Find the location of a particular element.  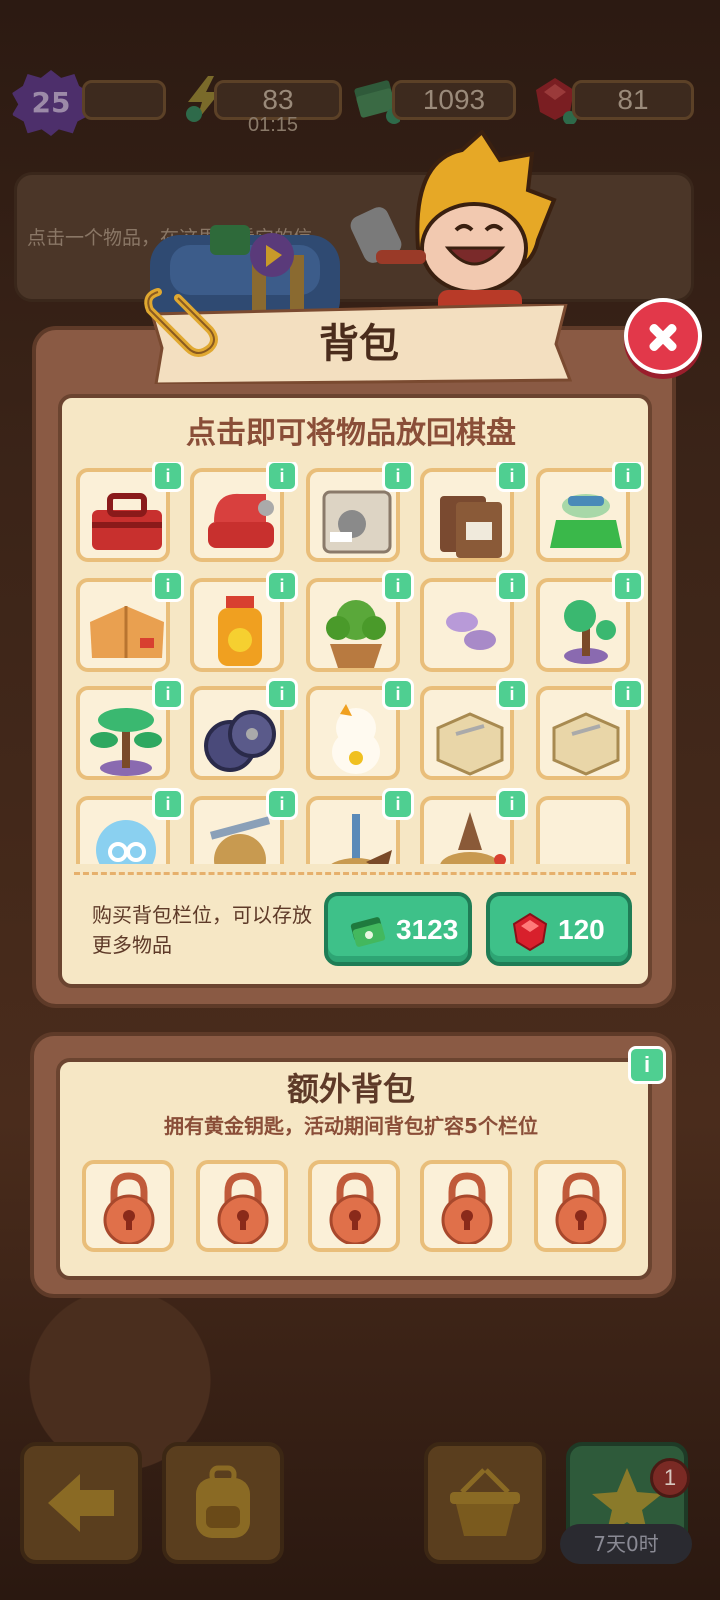

shop-button is located at coordinates (485, 1503).